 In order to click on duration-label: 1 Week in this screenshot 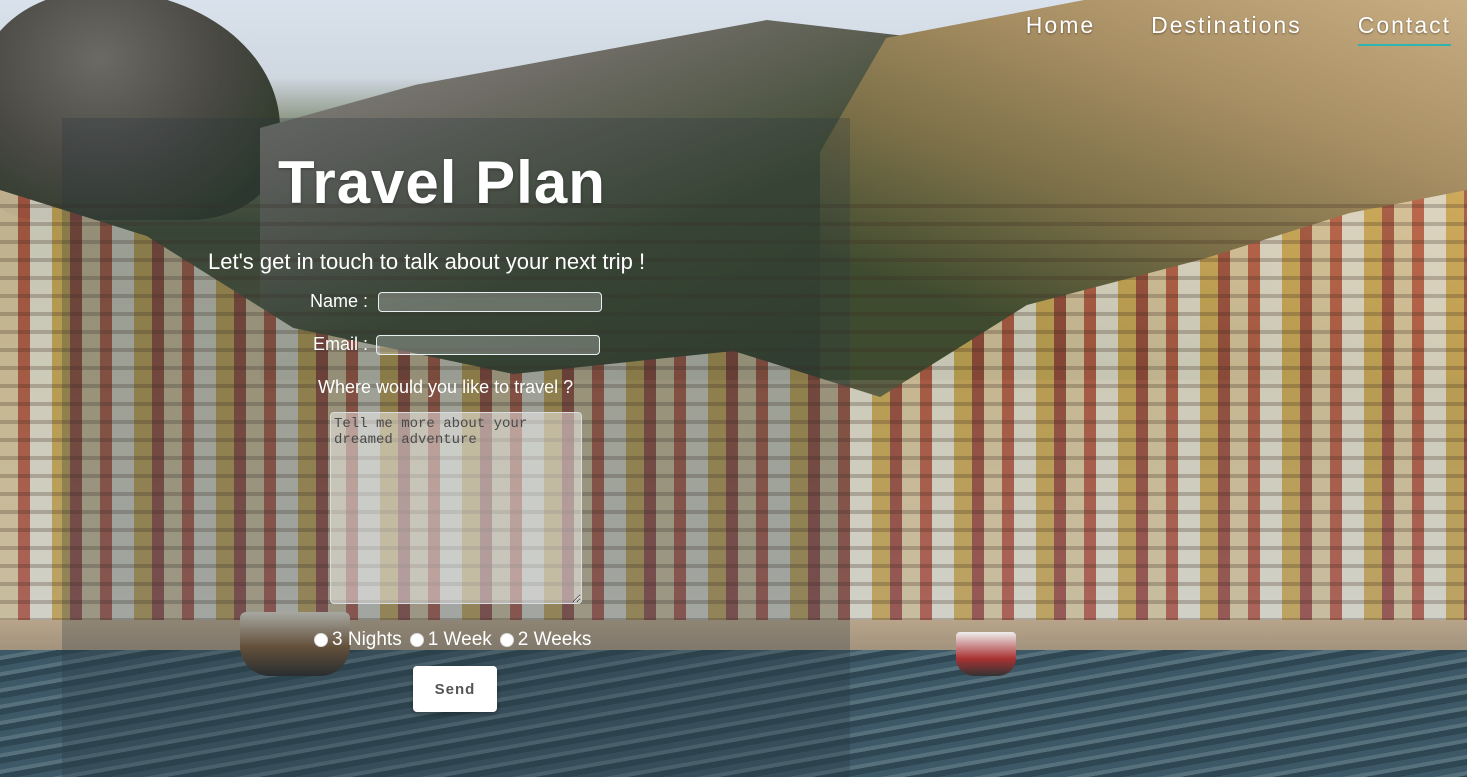, I will do `click(459, 639)`.